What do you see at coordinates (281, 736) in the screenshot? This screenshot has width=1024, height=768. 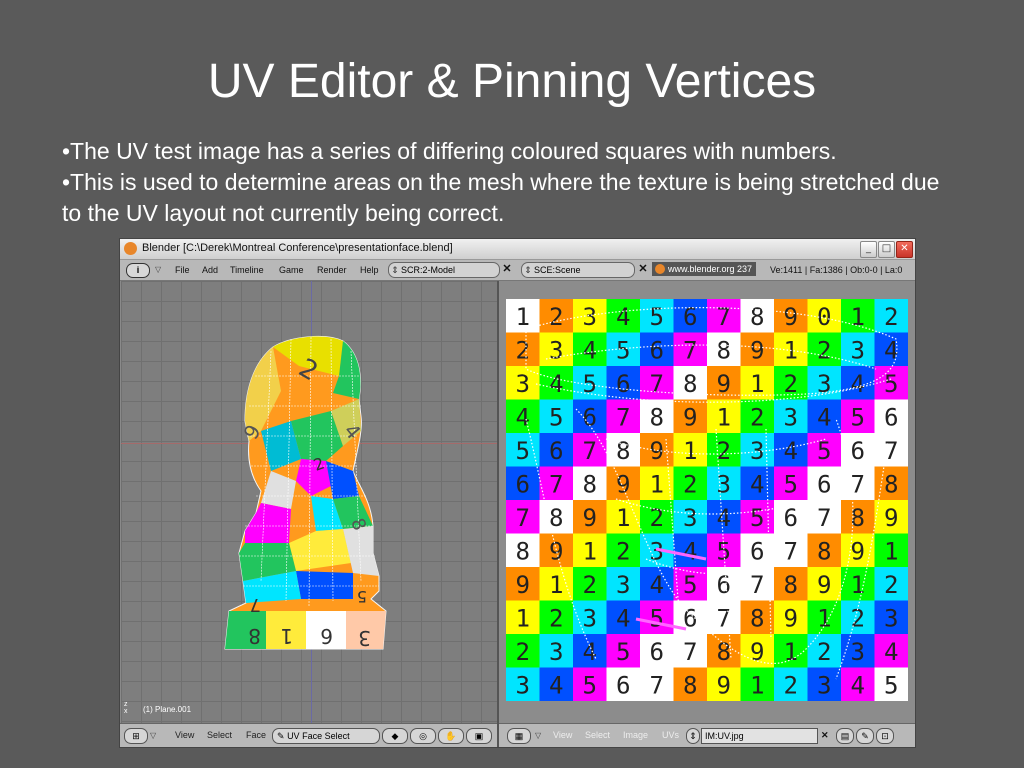 I see `uv-face-select-icon: ✎` at bounding box center [281, 736].